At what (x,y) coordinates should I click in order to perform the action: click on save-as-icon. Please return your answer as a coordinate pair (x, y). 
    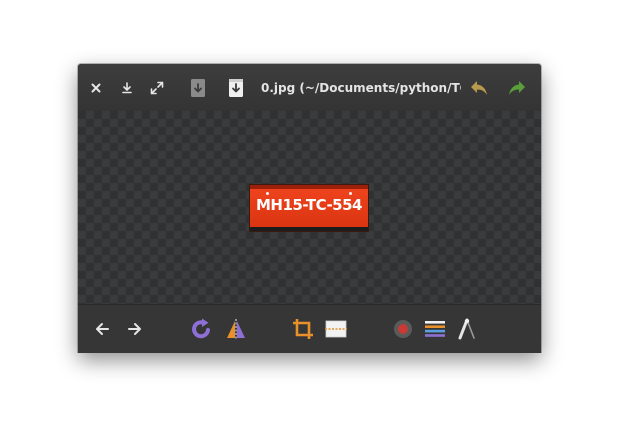
    Looking at the image, I should click on (236, 88).